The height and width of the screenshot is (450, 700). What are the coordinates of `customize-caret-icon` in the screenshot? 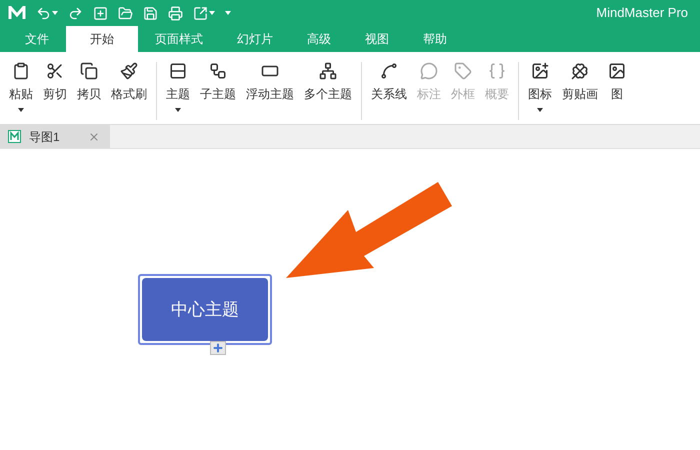 It's located at (228, 13).